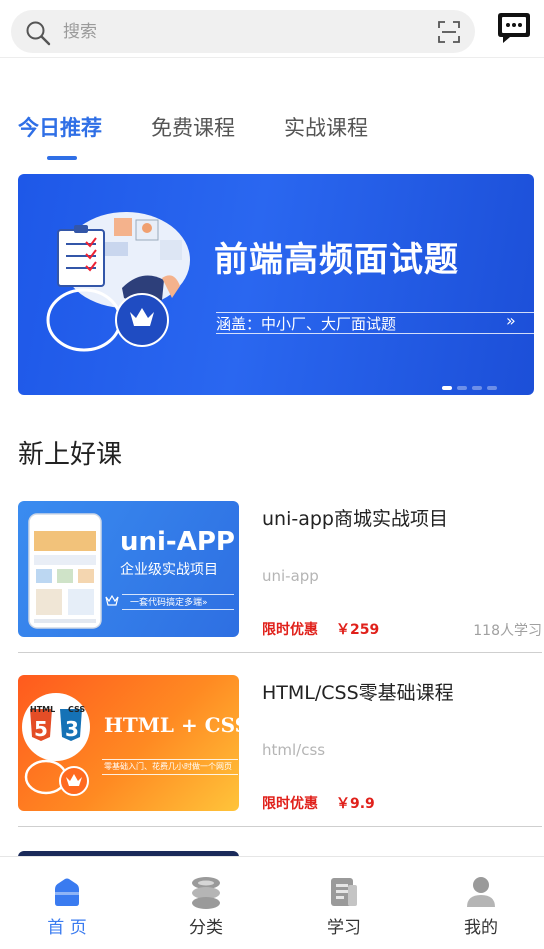 This screenshot has width=544, height=949. Describe the element at coordinates (169, 570) in the screenshot. I see `thumbnail-subtitle: 企业级实战项目` at that location.